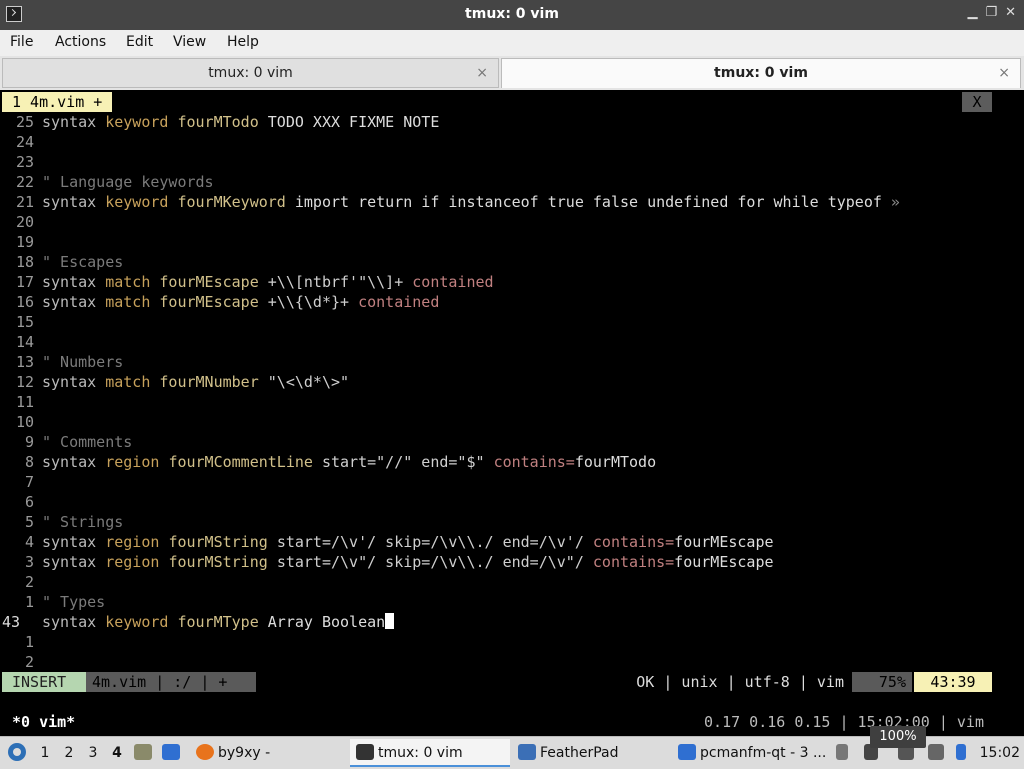 The width and height of the screenshot is (1024, 769). Describe the element at coordinates (420, 753) in the screenshot. I see `task-label: tmux: 0 vim` at that location.